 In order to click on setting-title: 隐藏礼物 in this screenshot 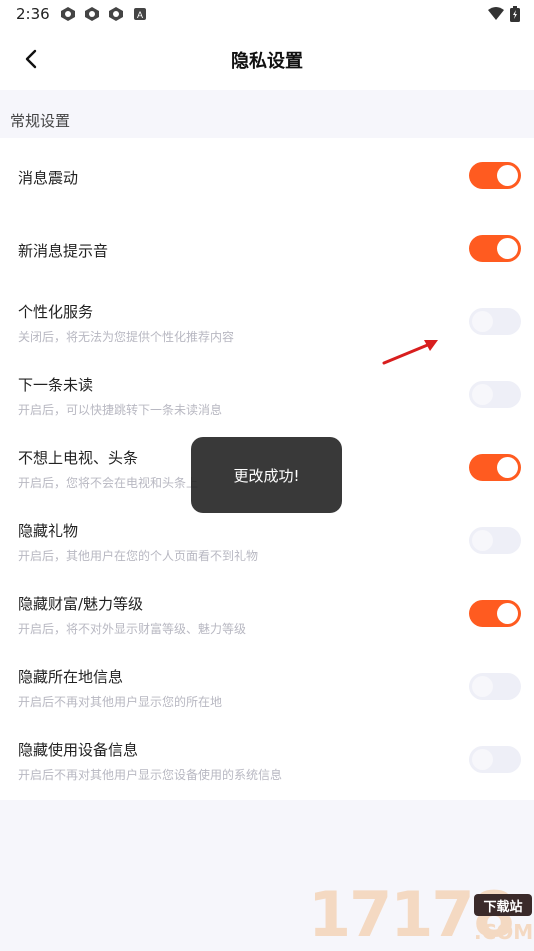, I will do `click(48, 531)`.